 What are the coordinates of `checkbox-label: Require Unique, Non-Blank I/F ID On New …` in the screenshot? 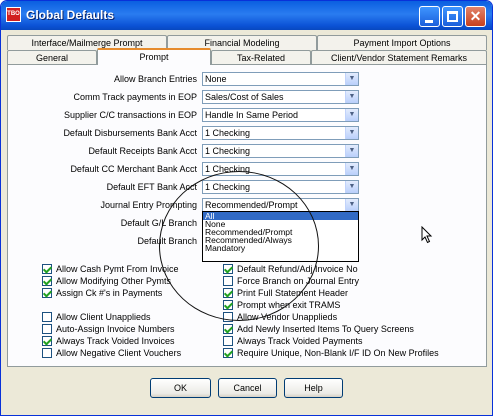 It's located at (338, 353).